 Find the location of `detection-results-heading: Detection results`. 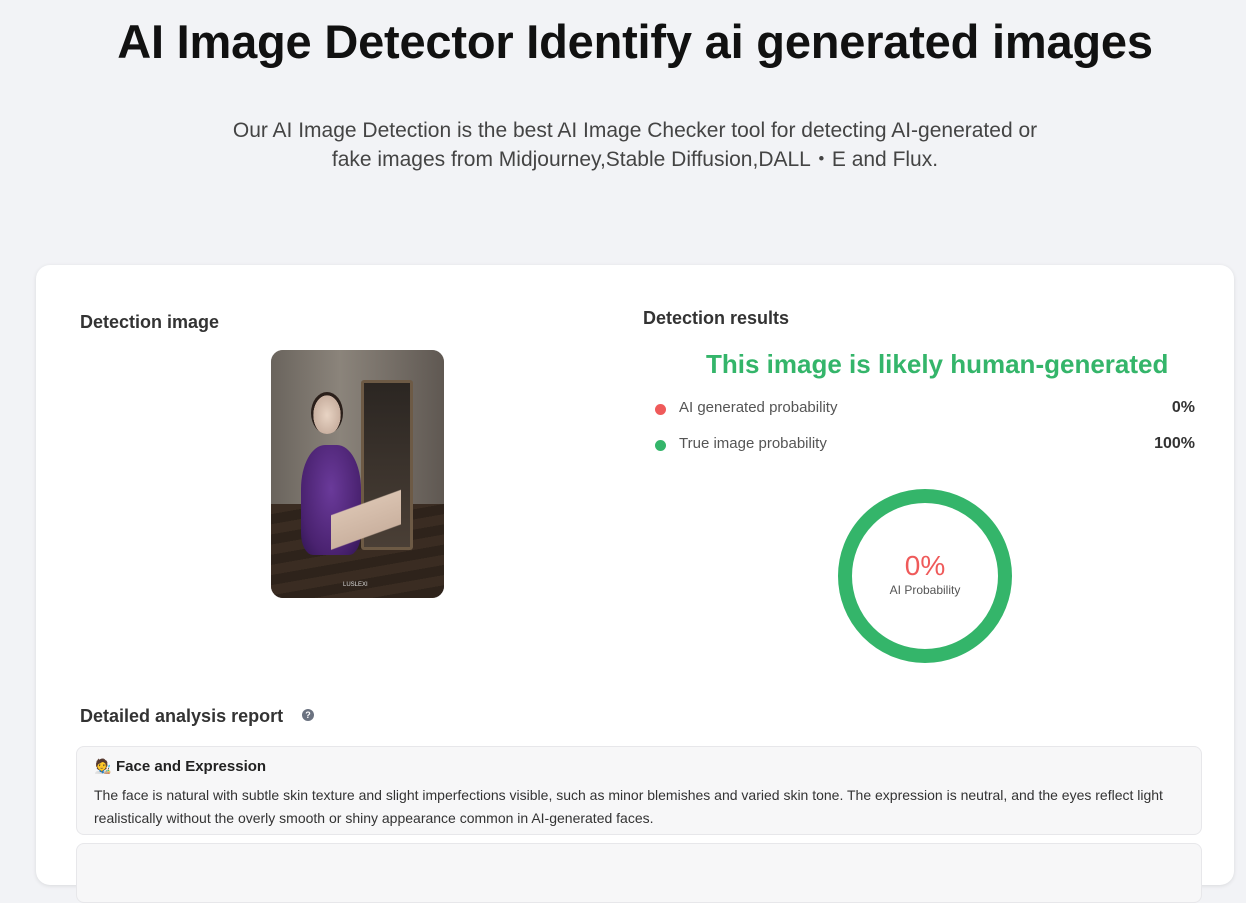

detection-results-heading: Detection results is located at coordinates (716, 318).